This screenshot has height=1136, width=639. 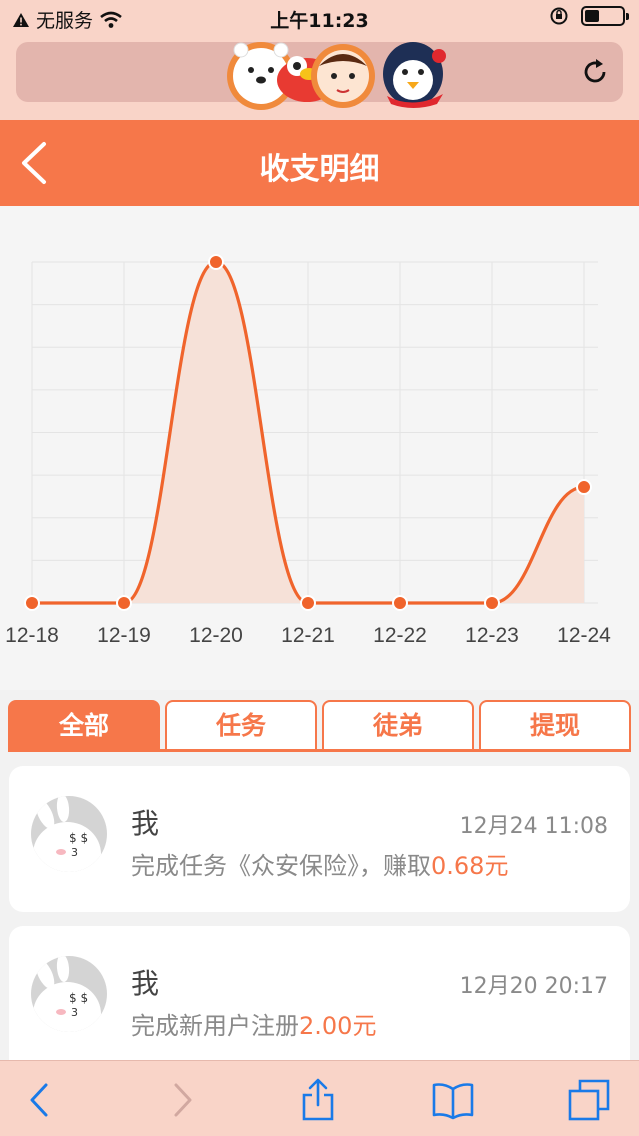 What do you see at coordinates (595, 72) in the screenshot?
I see `reload-icon` at bounding box center [595, 72].